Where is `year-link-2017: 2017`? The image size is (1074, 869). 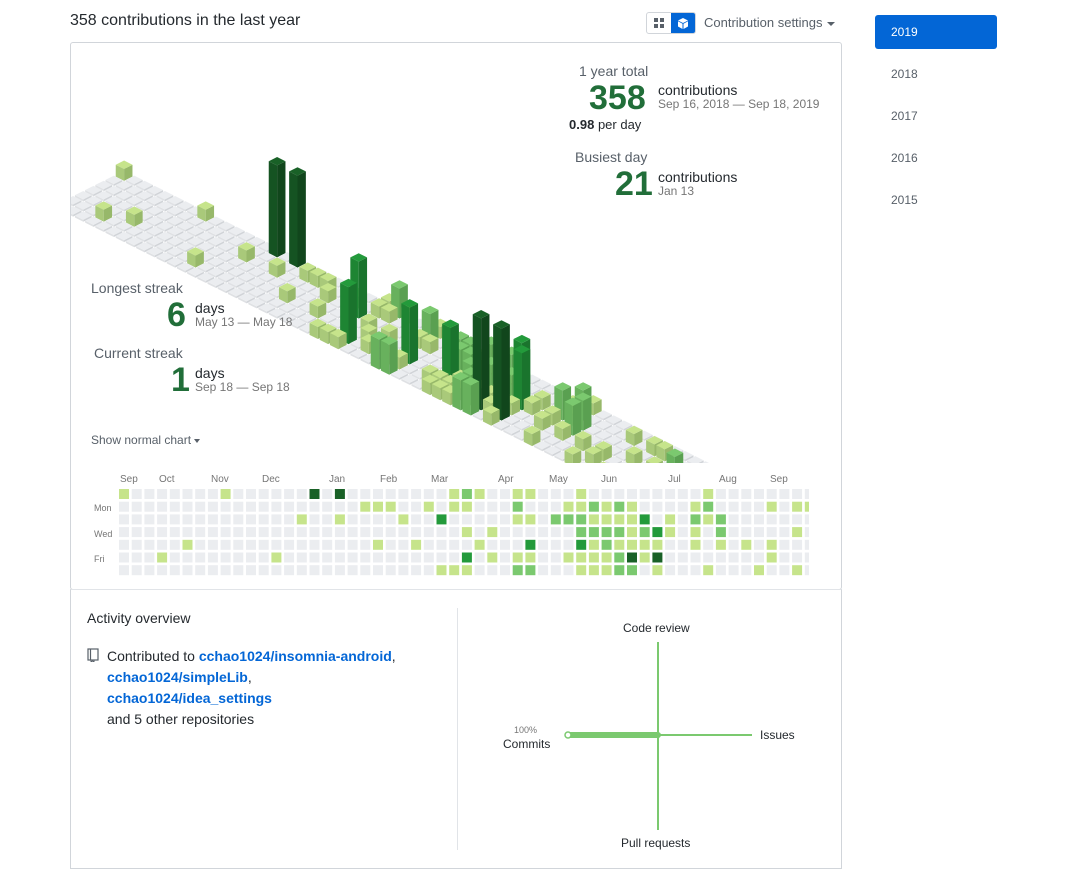 year-link-2017: 2017 is located at coordinates (936, 116).